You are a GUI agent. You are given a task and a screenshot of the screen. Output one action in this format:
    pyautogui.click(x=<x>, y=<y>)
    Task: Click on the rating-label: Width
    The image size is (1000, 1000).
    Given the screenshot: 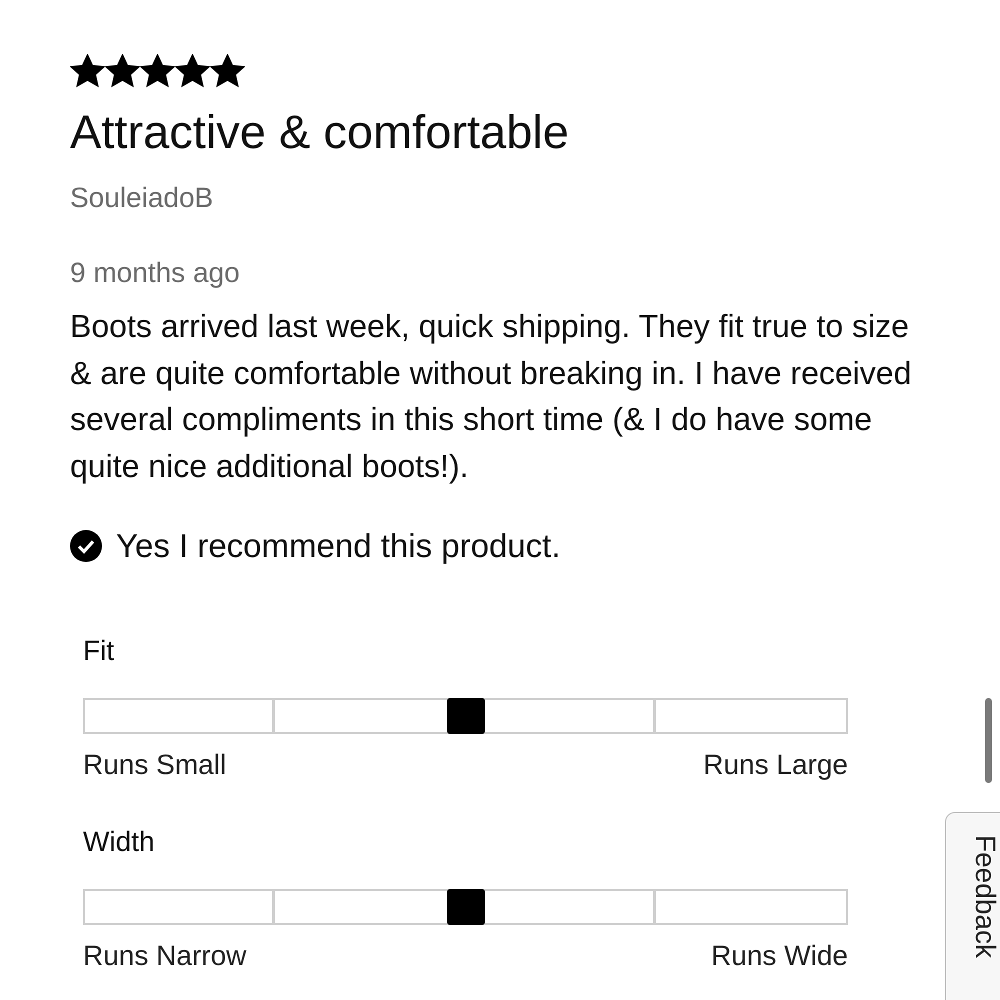 What is the action you would take?
    pyautogui.click(x=119, y=842)
    